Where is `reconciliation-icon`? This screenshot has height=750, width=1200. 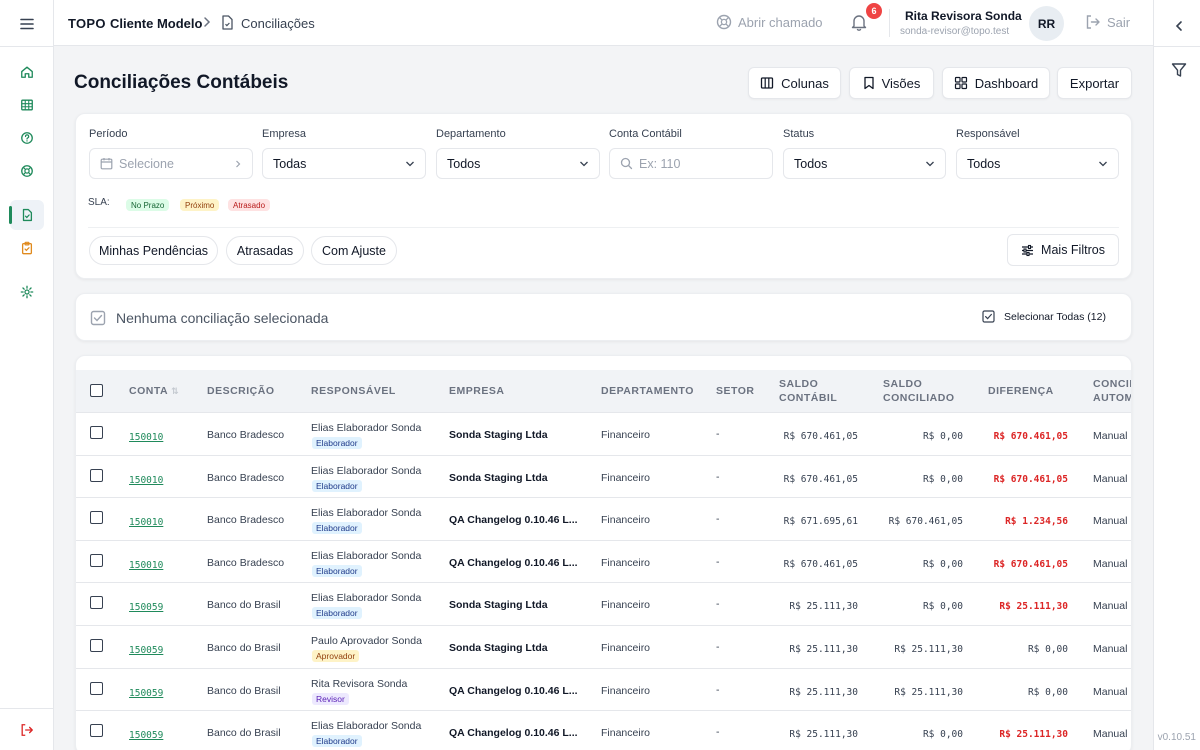 reconciliation-icon is located at coordinates (26, 215).